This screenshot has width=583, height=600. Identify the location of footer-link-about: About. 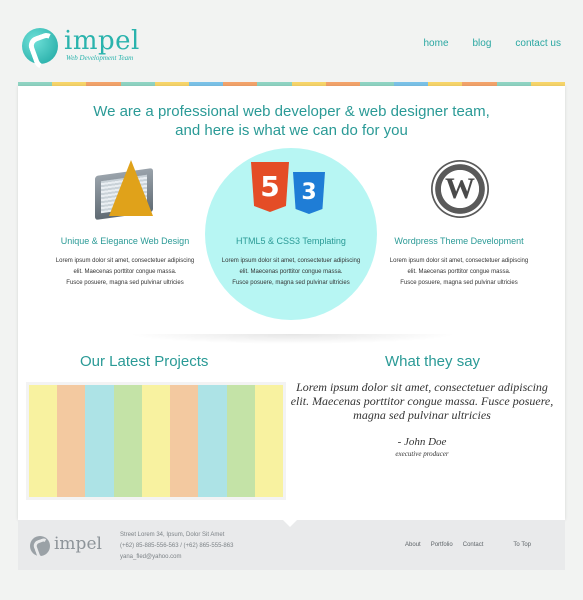
(413, 545).